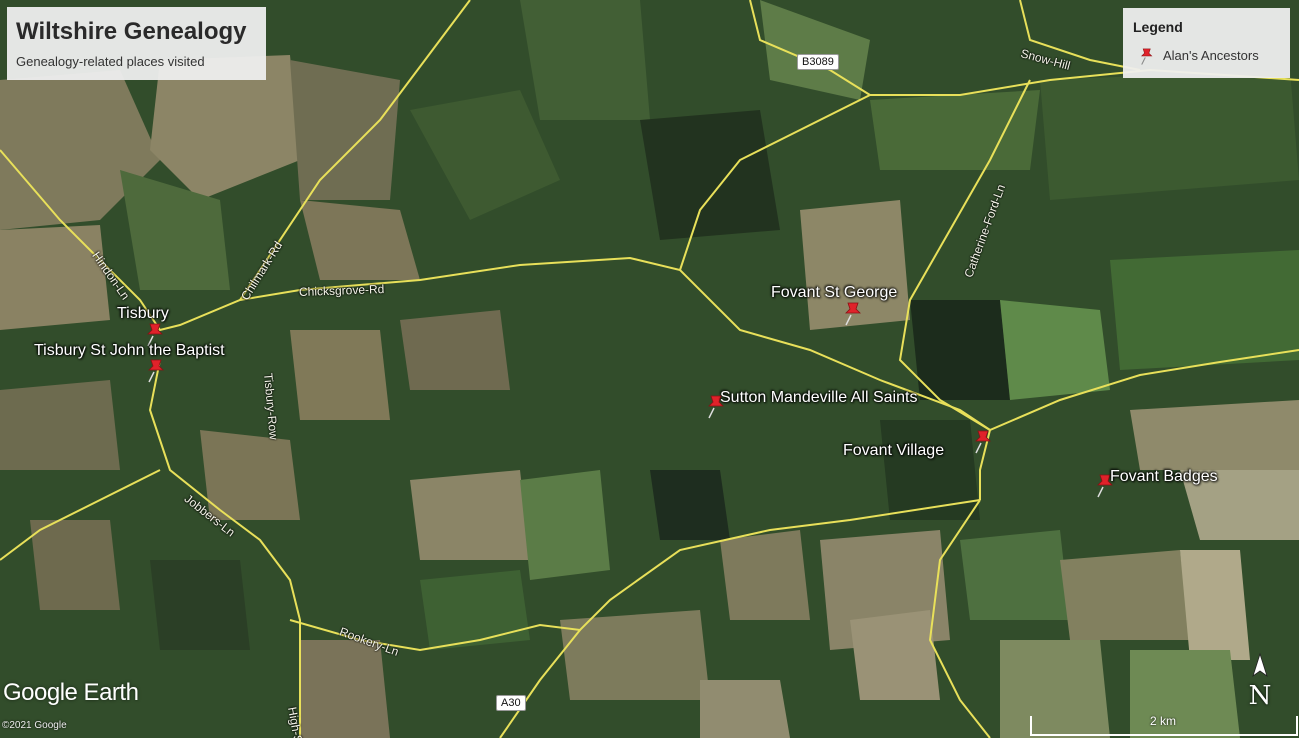 The height and width of the screenshot is (738, 1299). I want to click on legend-panel: Legend Alan's Ancestors, so click(1206, 43).